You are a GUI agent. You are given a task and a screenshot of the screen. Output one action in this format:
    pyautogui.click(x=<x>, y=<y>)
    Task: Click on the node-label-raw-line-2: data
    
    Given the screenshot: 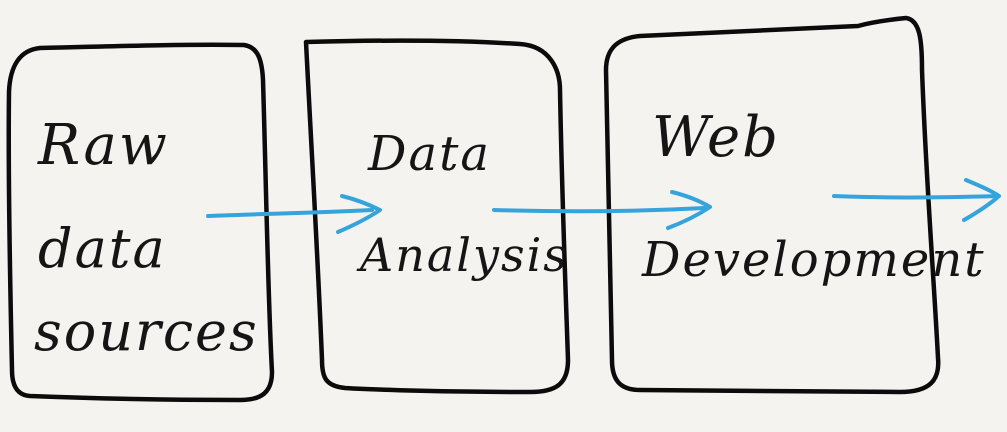 What is the action you would take?
    pyautogui.click(x=102, y=248)
    